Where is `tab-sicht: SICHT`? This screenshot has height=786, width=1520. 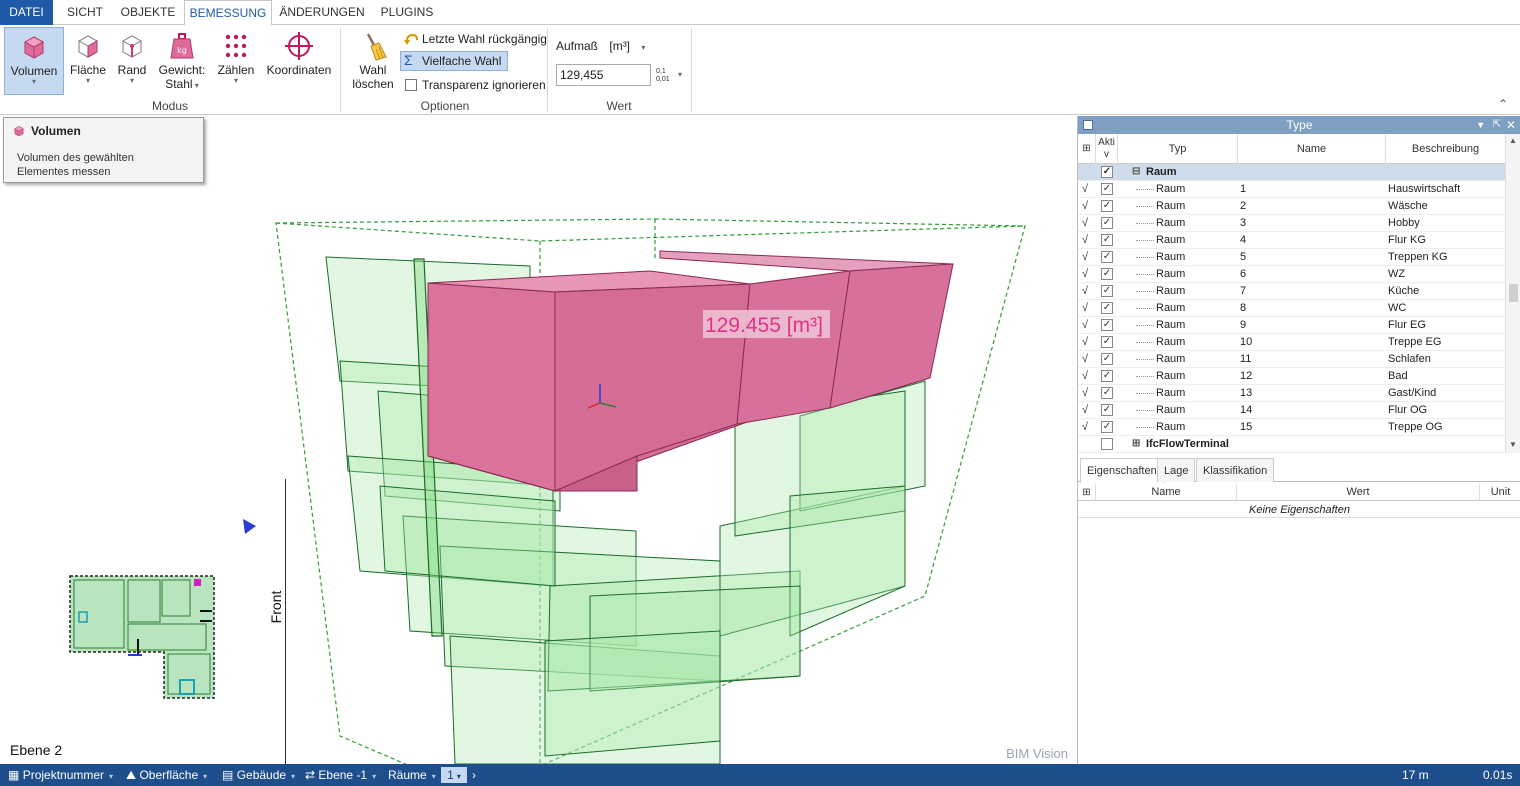 tab-sicht: SICHT is located at coordinates (85, 12).